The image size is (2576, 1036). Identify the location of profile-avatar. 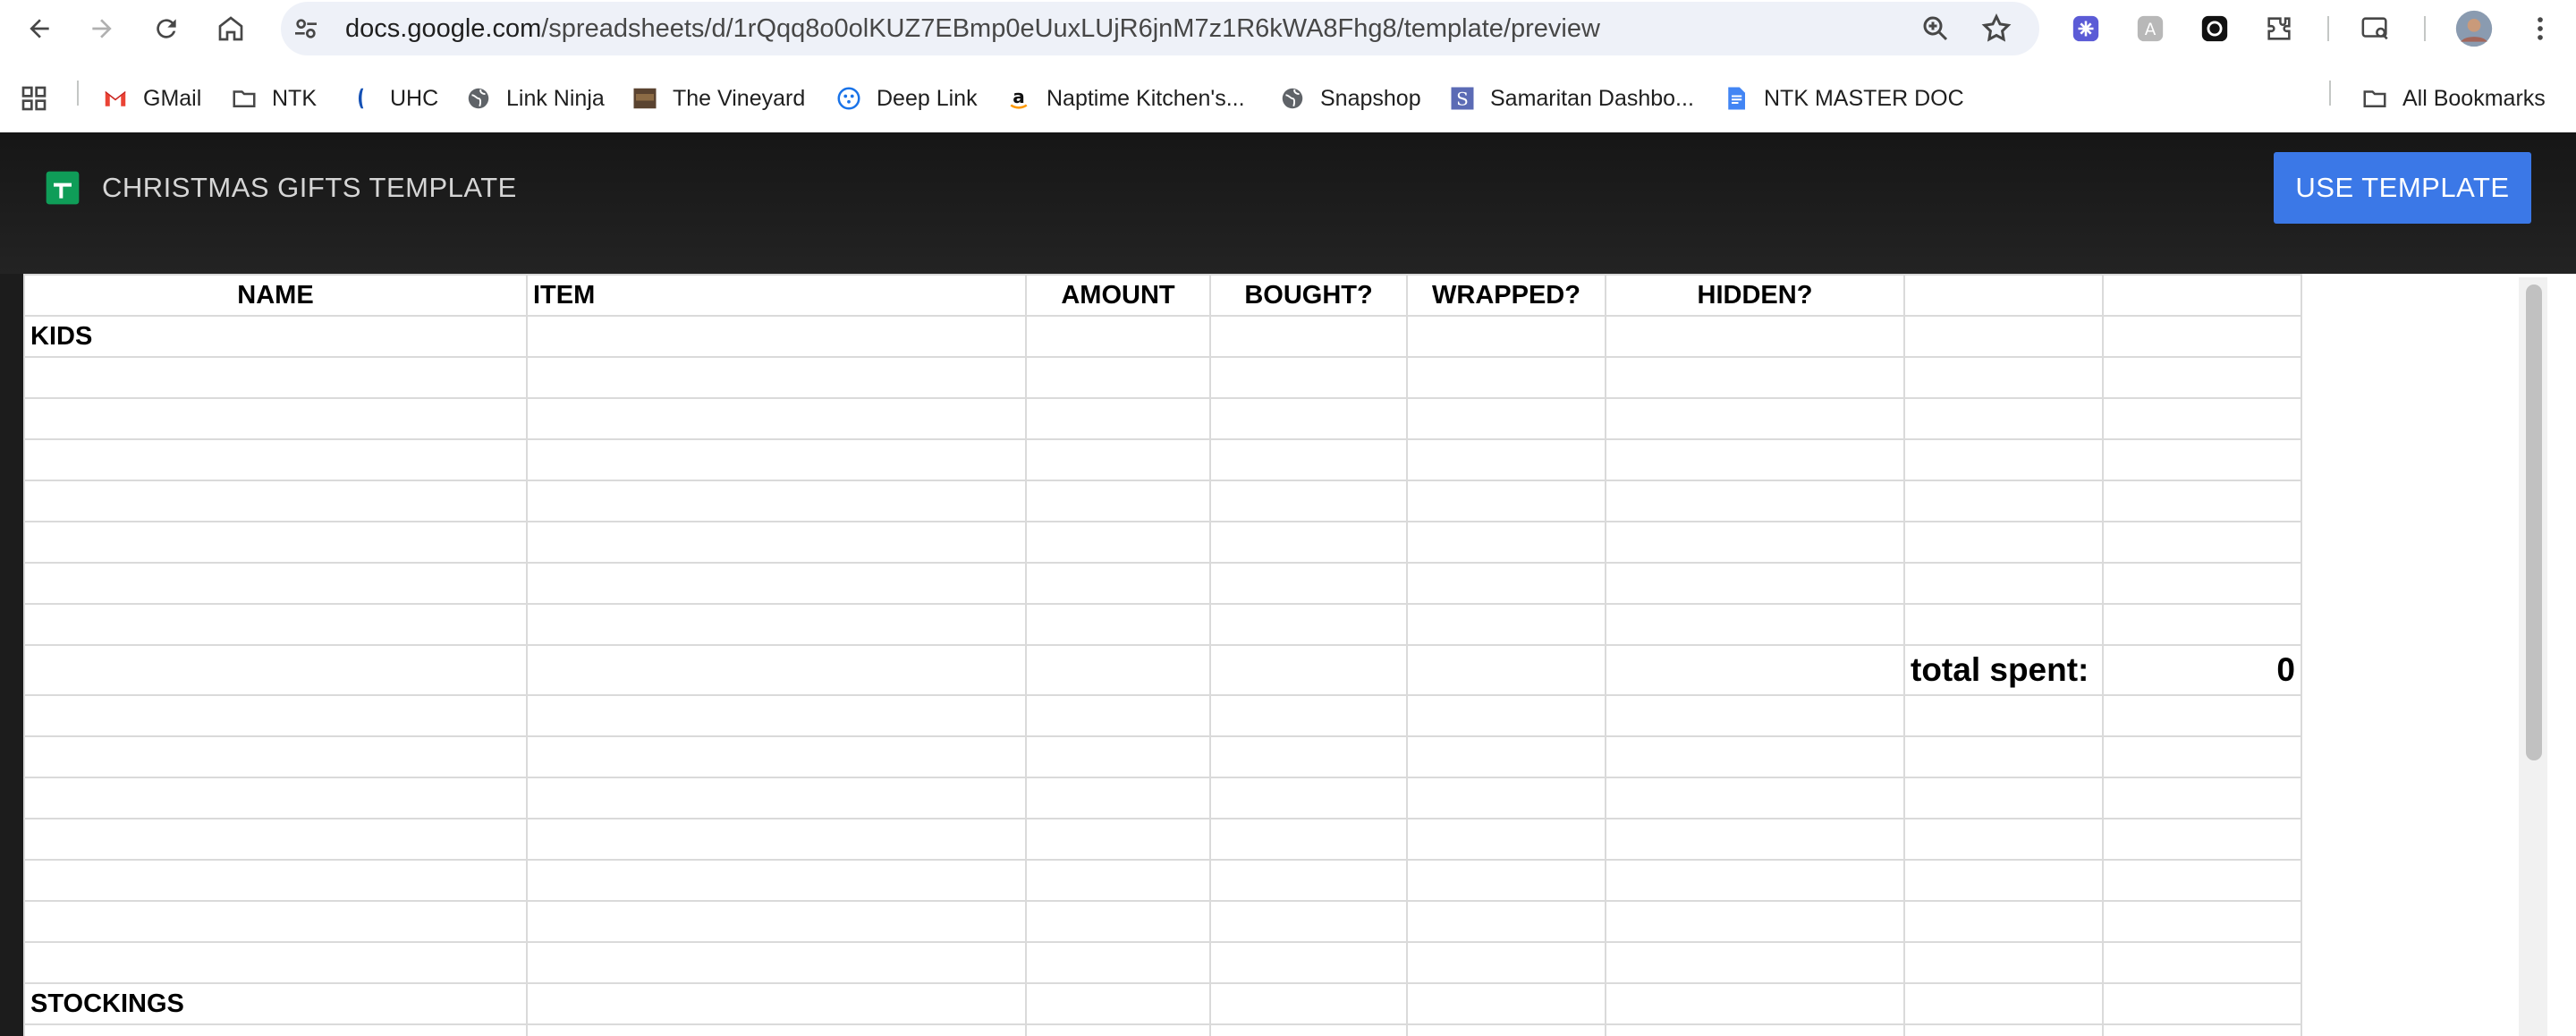
(2474, 29).